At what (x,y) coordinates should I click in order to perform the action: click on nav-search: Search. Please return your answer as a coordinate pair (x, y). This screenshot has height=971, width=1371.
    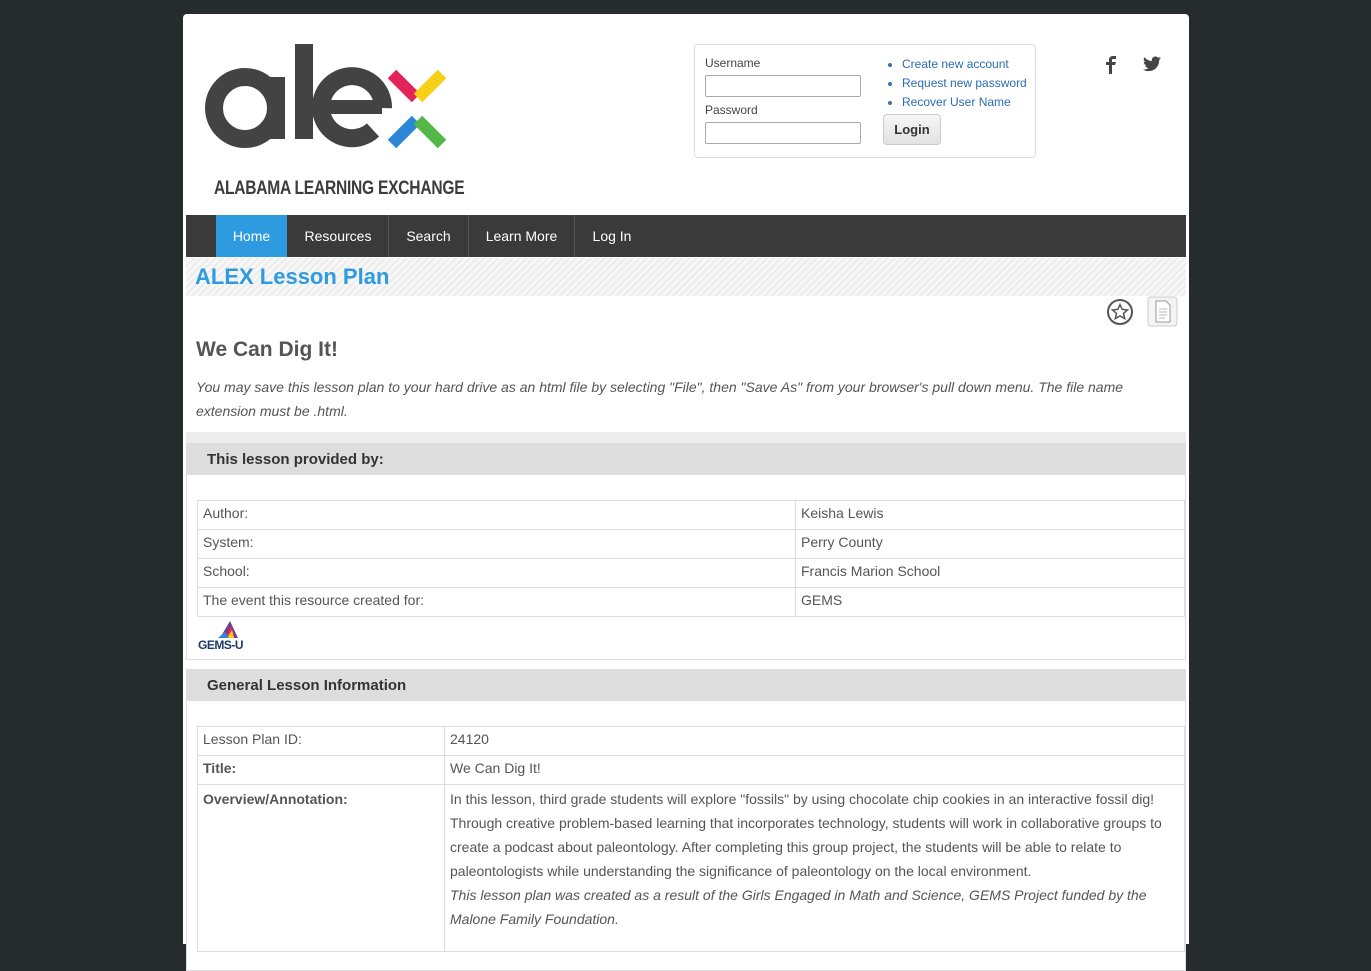
    Looking at the image, I should click on (429, 236).